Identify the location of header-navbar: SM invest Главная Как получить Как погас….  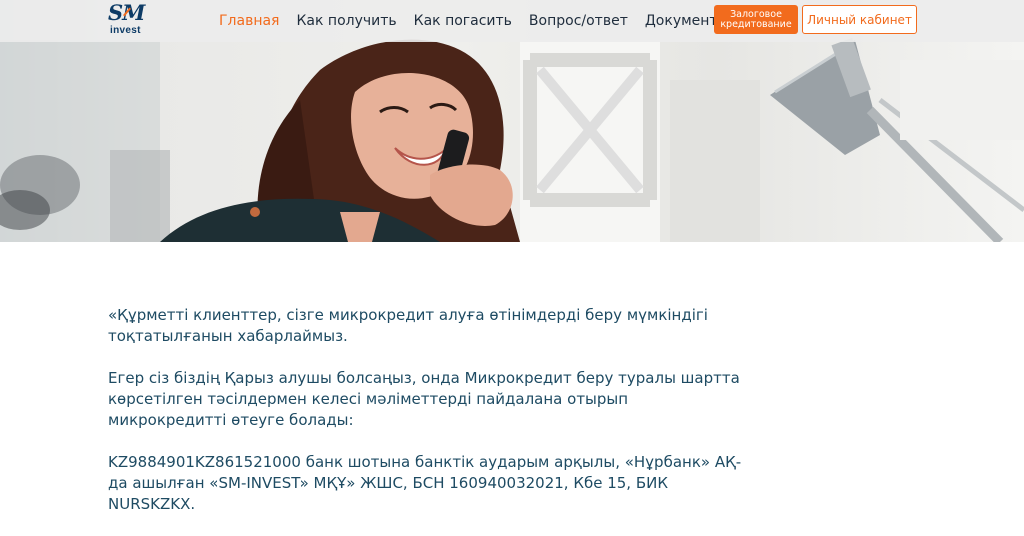
(512, 21).